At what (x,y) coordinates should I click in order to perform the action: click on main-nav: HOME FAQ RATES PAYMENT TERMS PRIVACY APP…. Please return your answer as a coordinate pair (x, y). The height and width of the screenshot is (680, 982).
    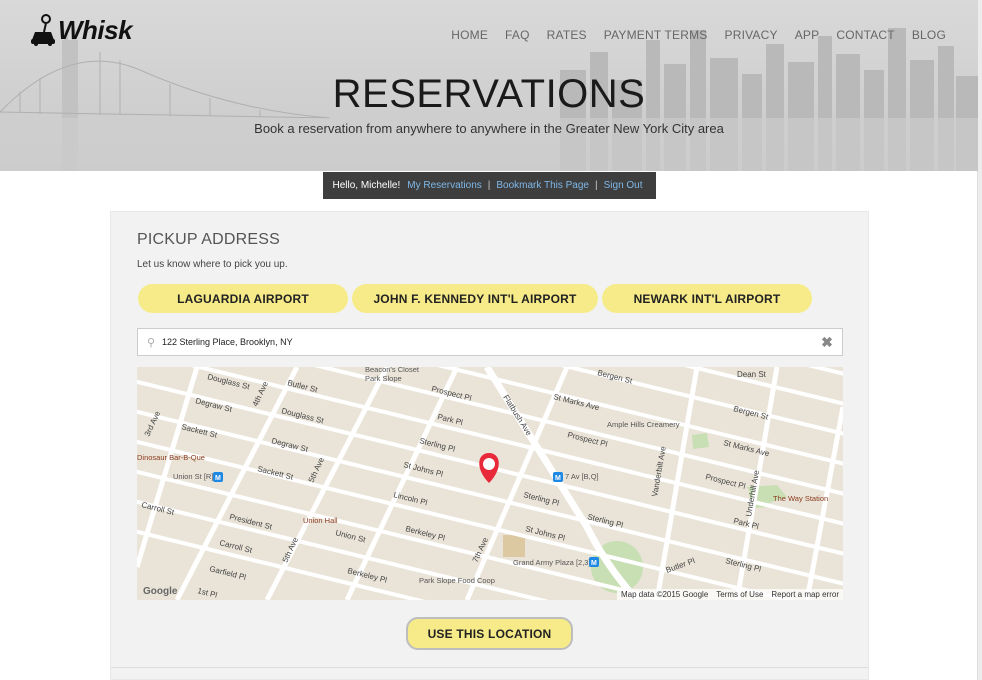
    Looking at the image, I should click on (690, 35).